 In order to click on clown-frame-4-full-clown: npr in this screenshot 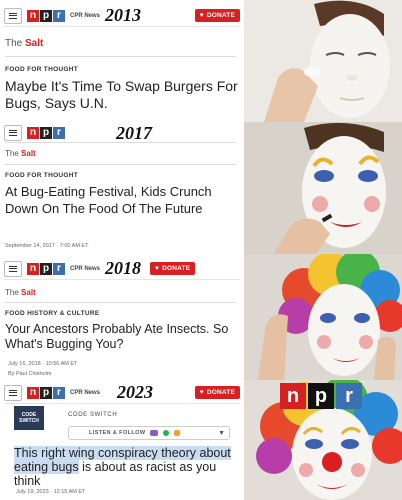, I will do `click(323, 440)`.